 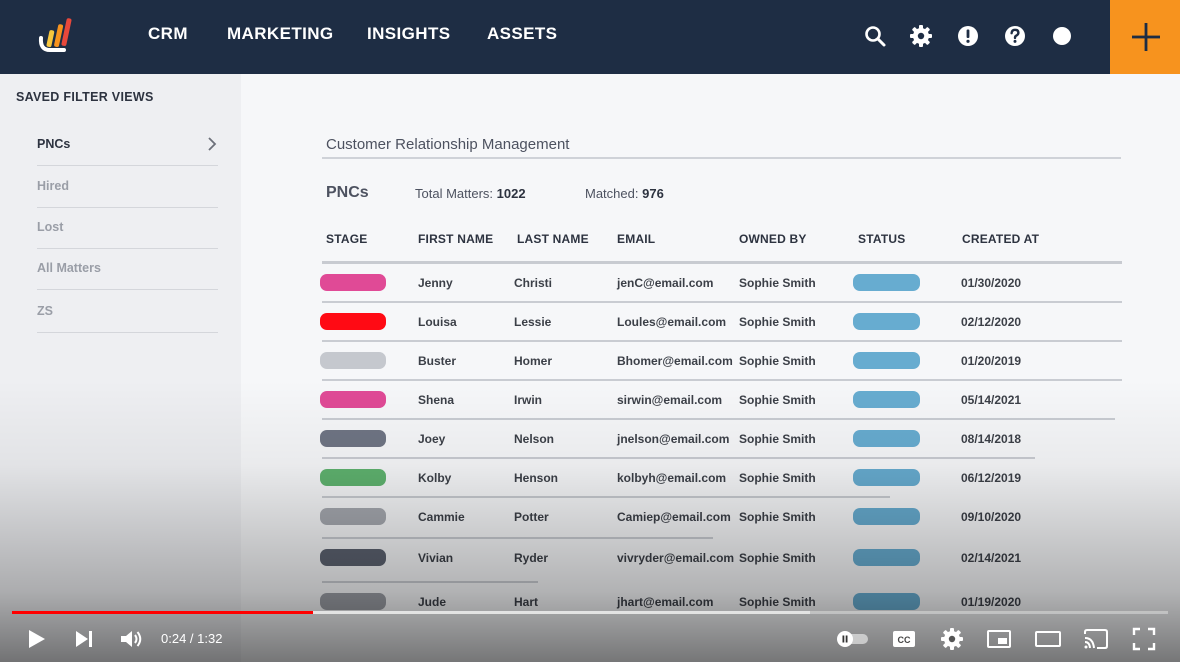 I want to click on view-name: PNCs, so click(x=347, y=192).